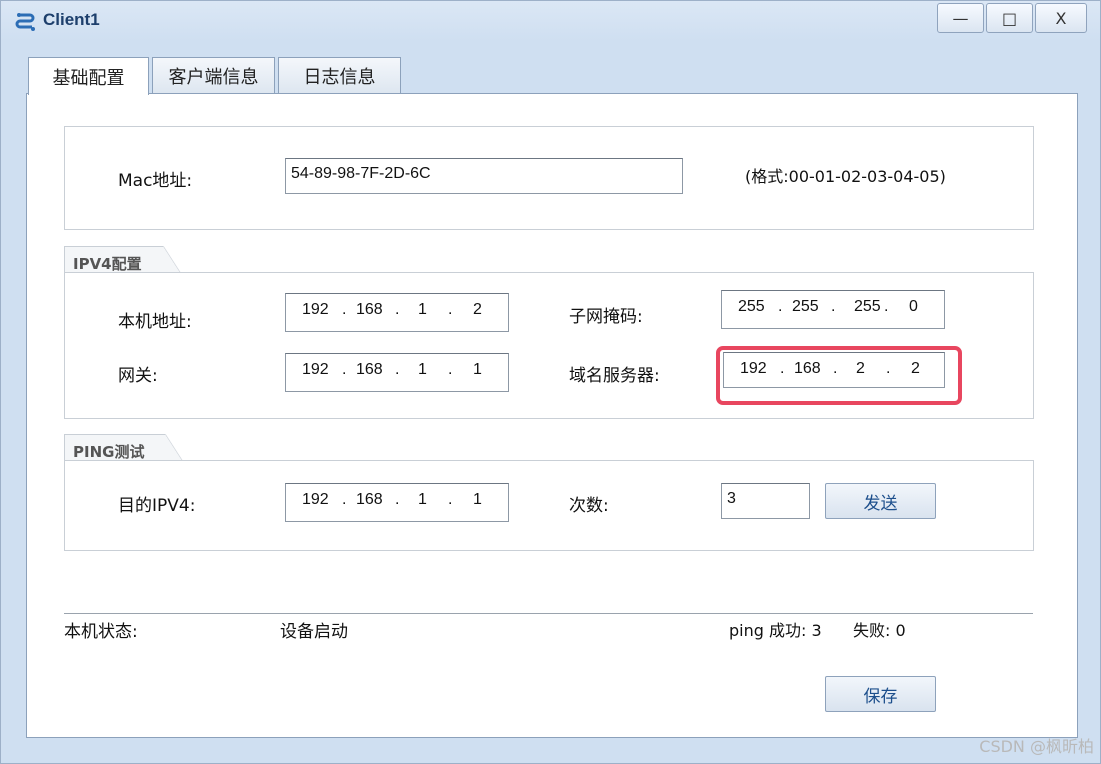 This screenshot has height=764, width=1101. I want to click on tab-client-info: 客户端信息, so click(213, 75).